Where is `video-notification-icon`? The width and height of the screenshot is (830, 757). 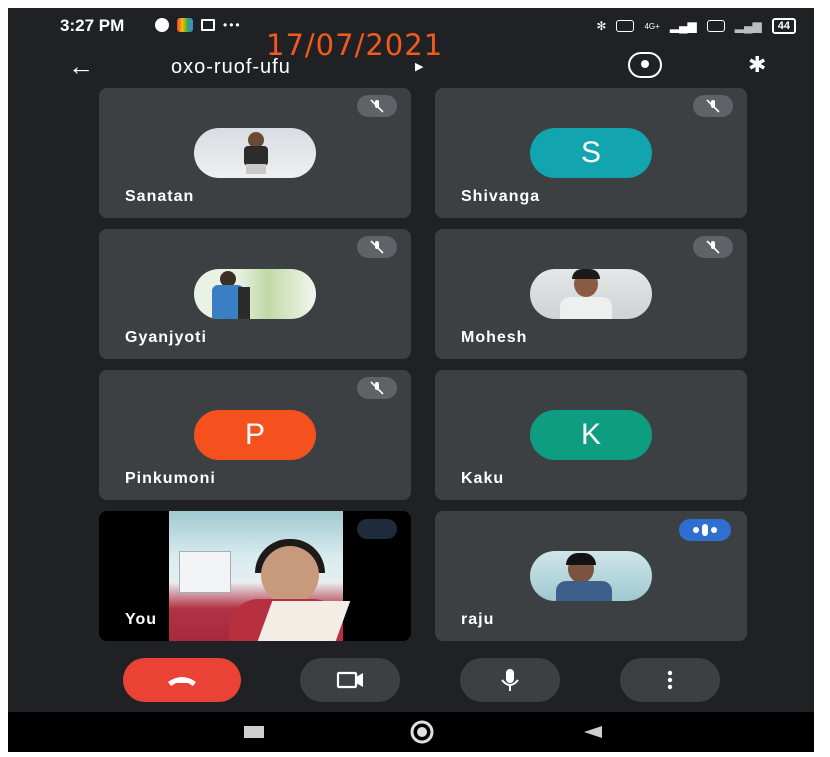
video-notification-icon is located at coordinates (208, 25).